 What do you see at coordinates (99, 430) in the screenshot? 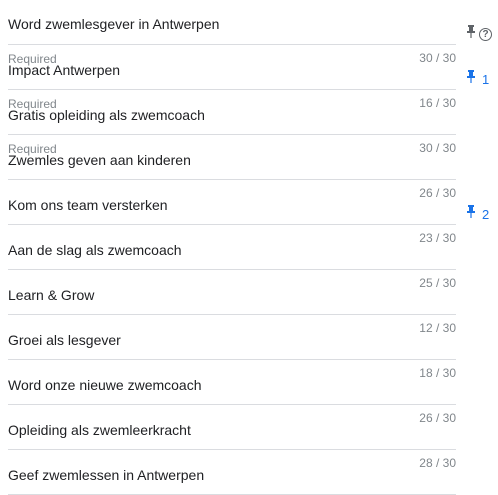
I see `headline-text: Opleiding als zwemleerkracht` at bounding box center [99, 430].